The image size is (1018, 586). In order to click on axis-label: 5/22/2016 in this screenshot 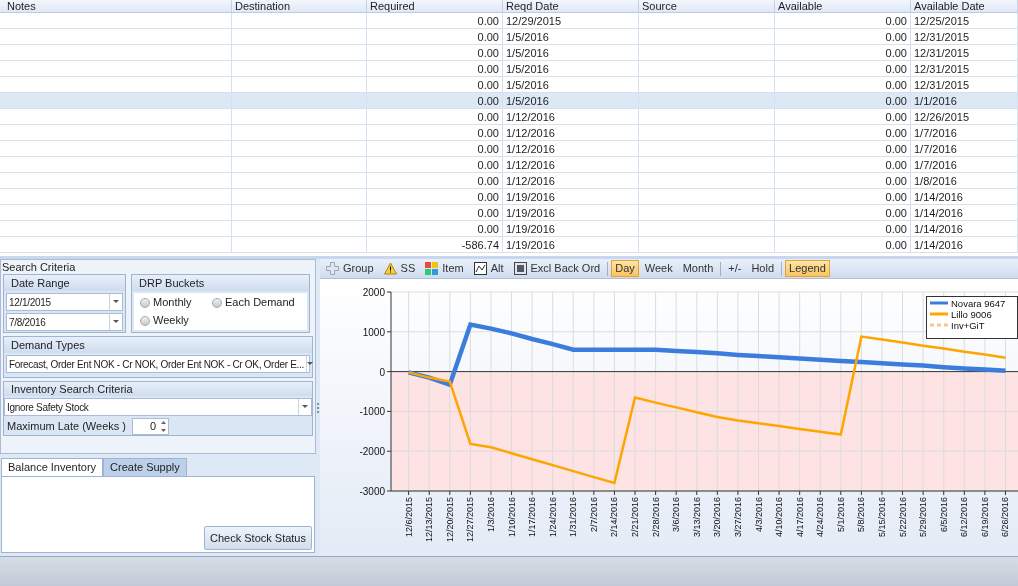, I will do `click(902, 517)`.